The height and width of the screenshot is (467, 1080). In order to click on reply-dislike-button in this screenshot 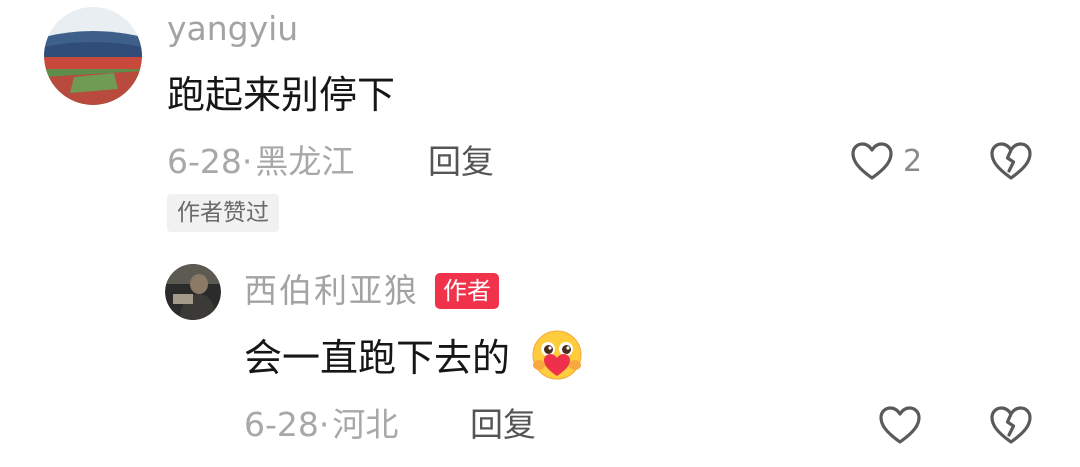, I will do `click(1011, 425)`.